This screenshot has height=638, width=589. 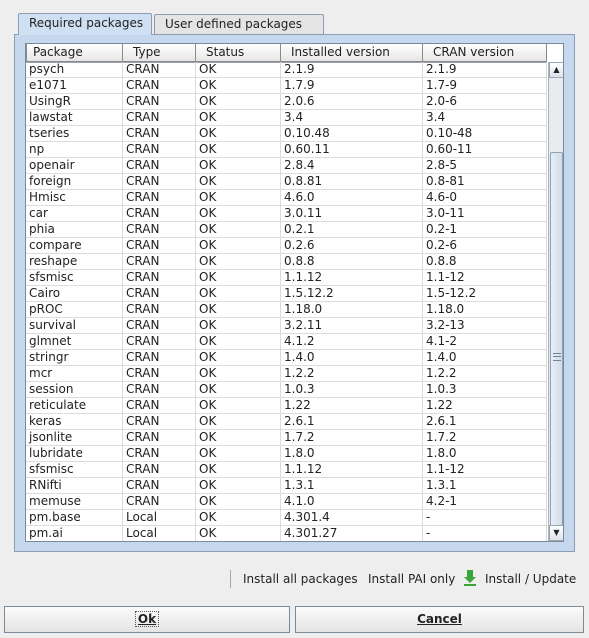 What do you see at coordinates (159, 53) in the screenshot?
I see `column-header-type: Type` at bounding box center [159, 53].